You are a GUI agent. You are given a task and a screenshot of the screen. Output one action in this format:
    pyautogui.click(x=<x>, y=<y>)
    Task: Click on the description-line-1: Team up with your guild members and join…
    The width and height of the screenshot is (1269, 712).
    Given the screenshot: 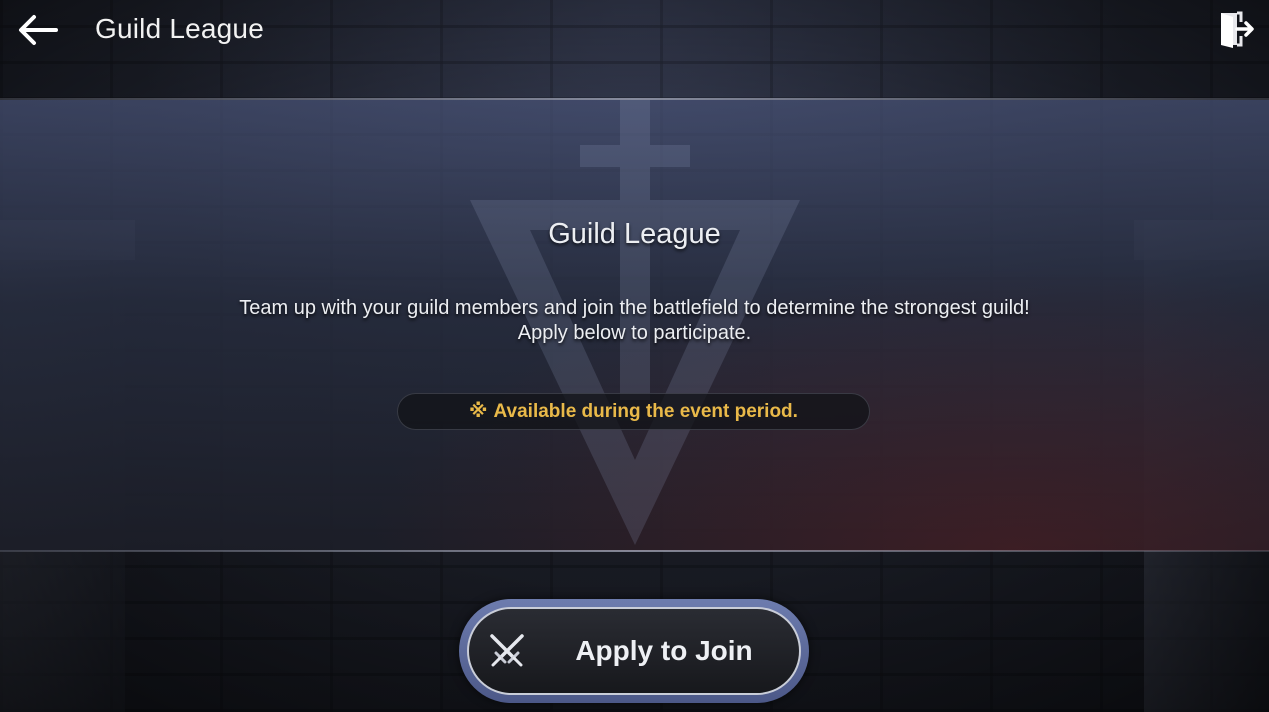 What is the action you would take?
    pyautogui.click(x=634, y=308)
    